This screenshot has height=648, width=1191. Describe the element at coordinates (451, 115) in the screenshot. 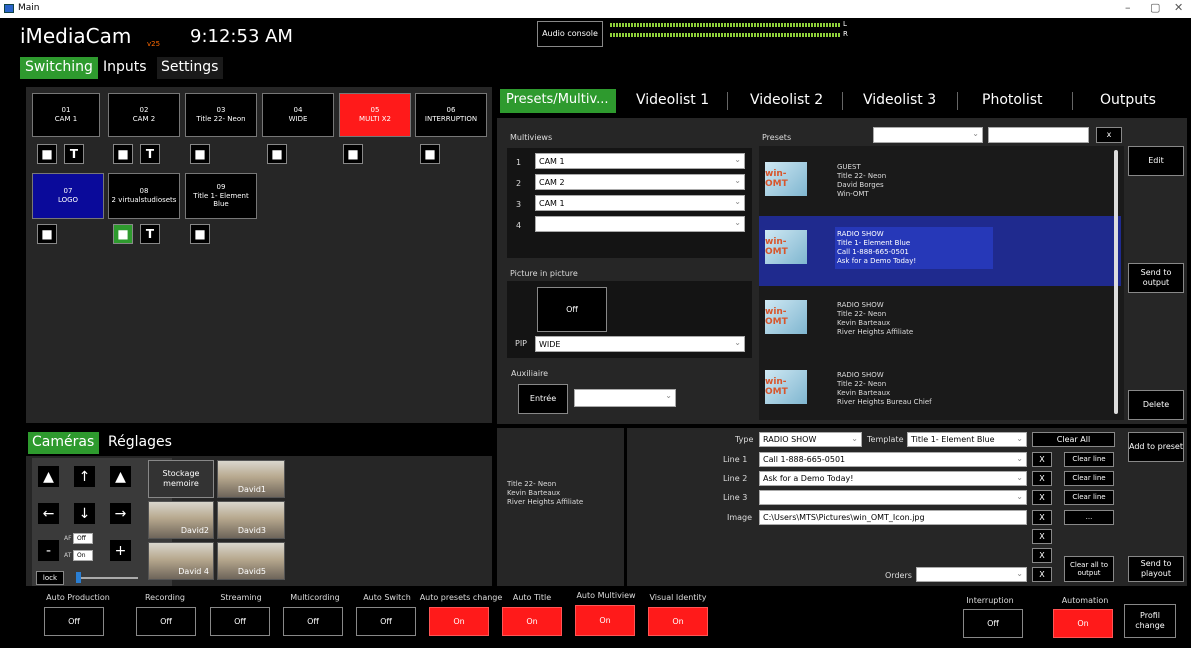

I see `source-06: 06 INTERRUPTION` at that location.